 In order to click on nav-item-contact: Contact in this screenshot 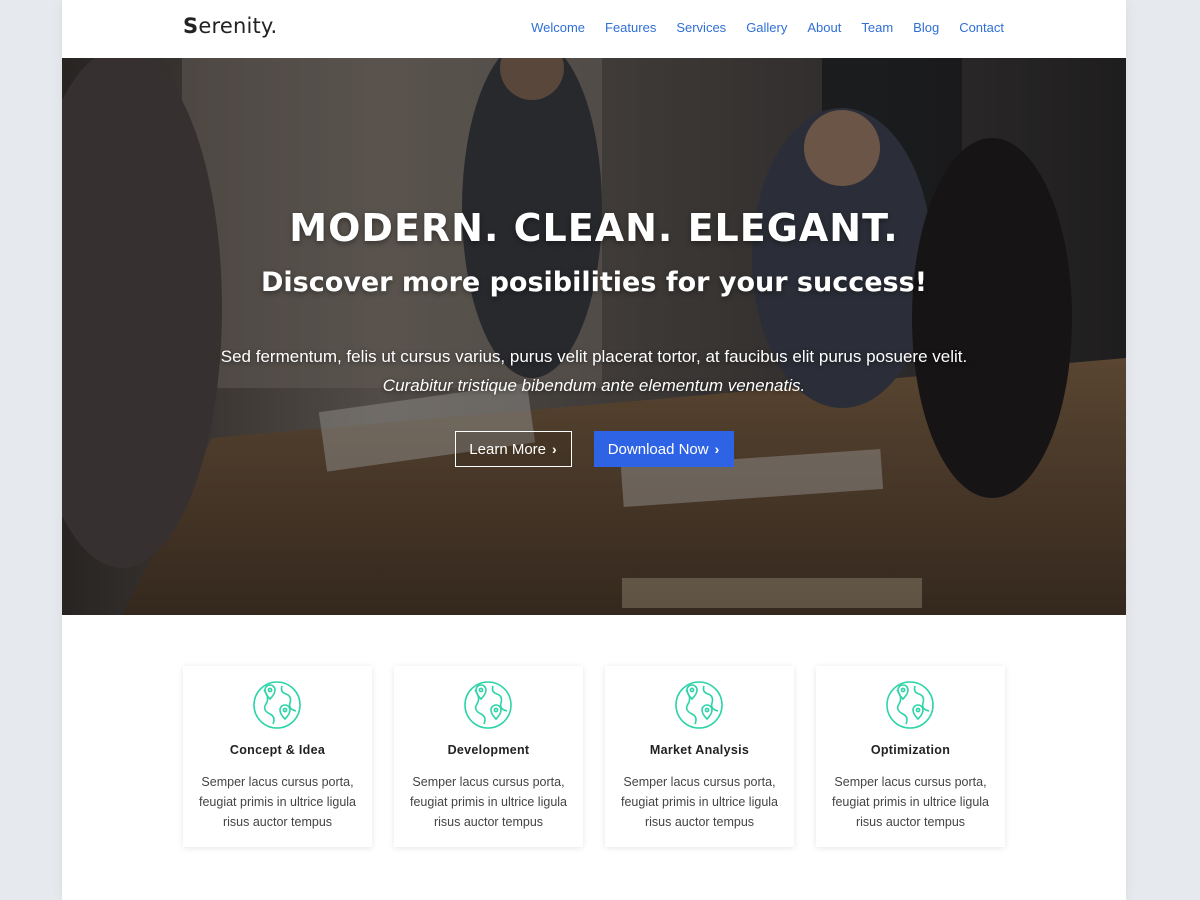, I will do `click(981, 27)`.